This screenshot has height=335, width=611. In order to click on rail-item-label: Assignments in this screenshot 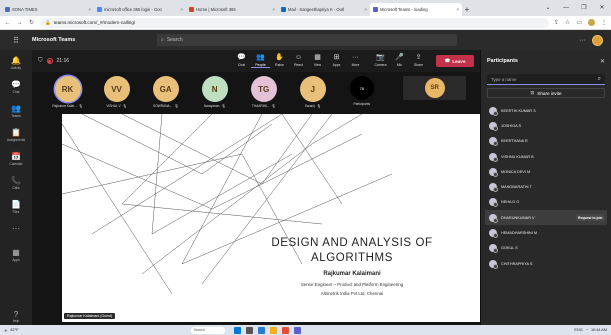, I will do `click(16, 140)`.